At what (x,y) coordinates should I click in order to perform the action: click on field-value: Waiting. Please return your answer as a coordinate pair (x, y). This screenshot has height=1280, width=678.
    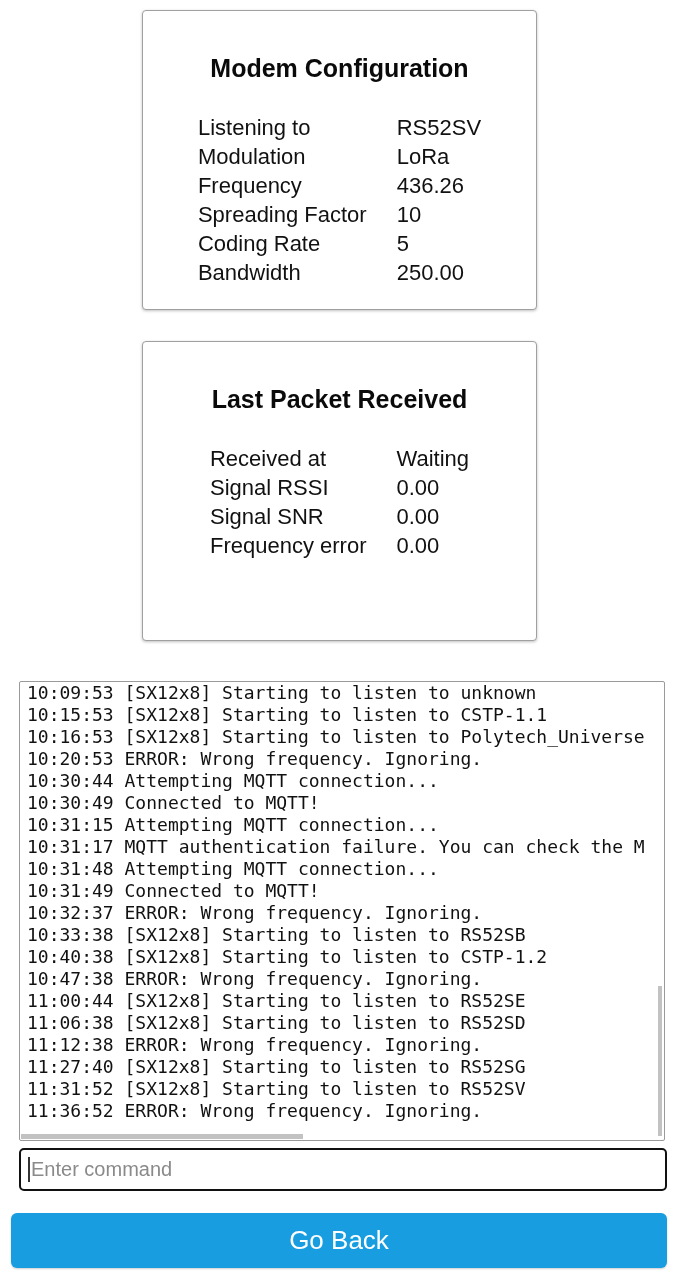
    Looking at the image, I should click on (433, 459).